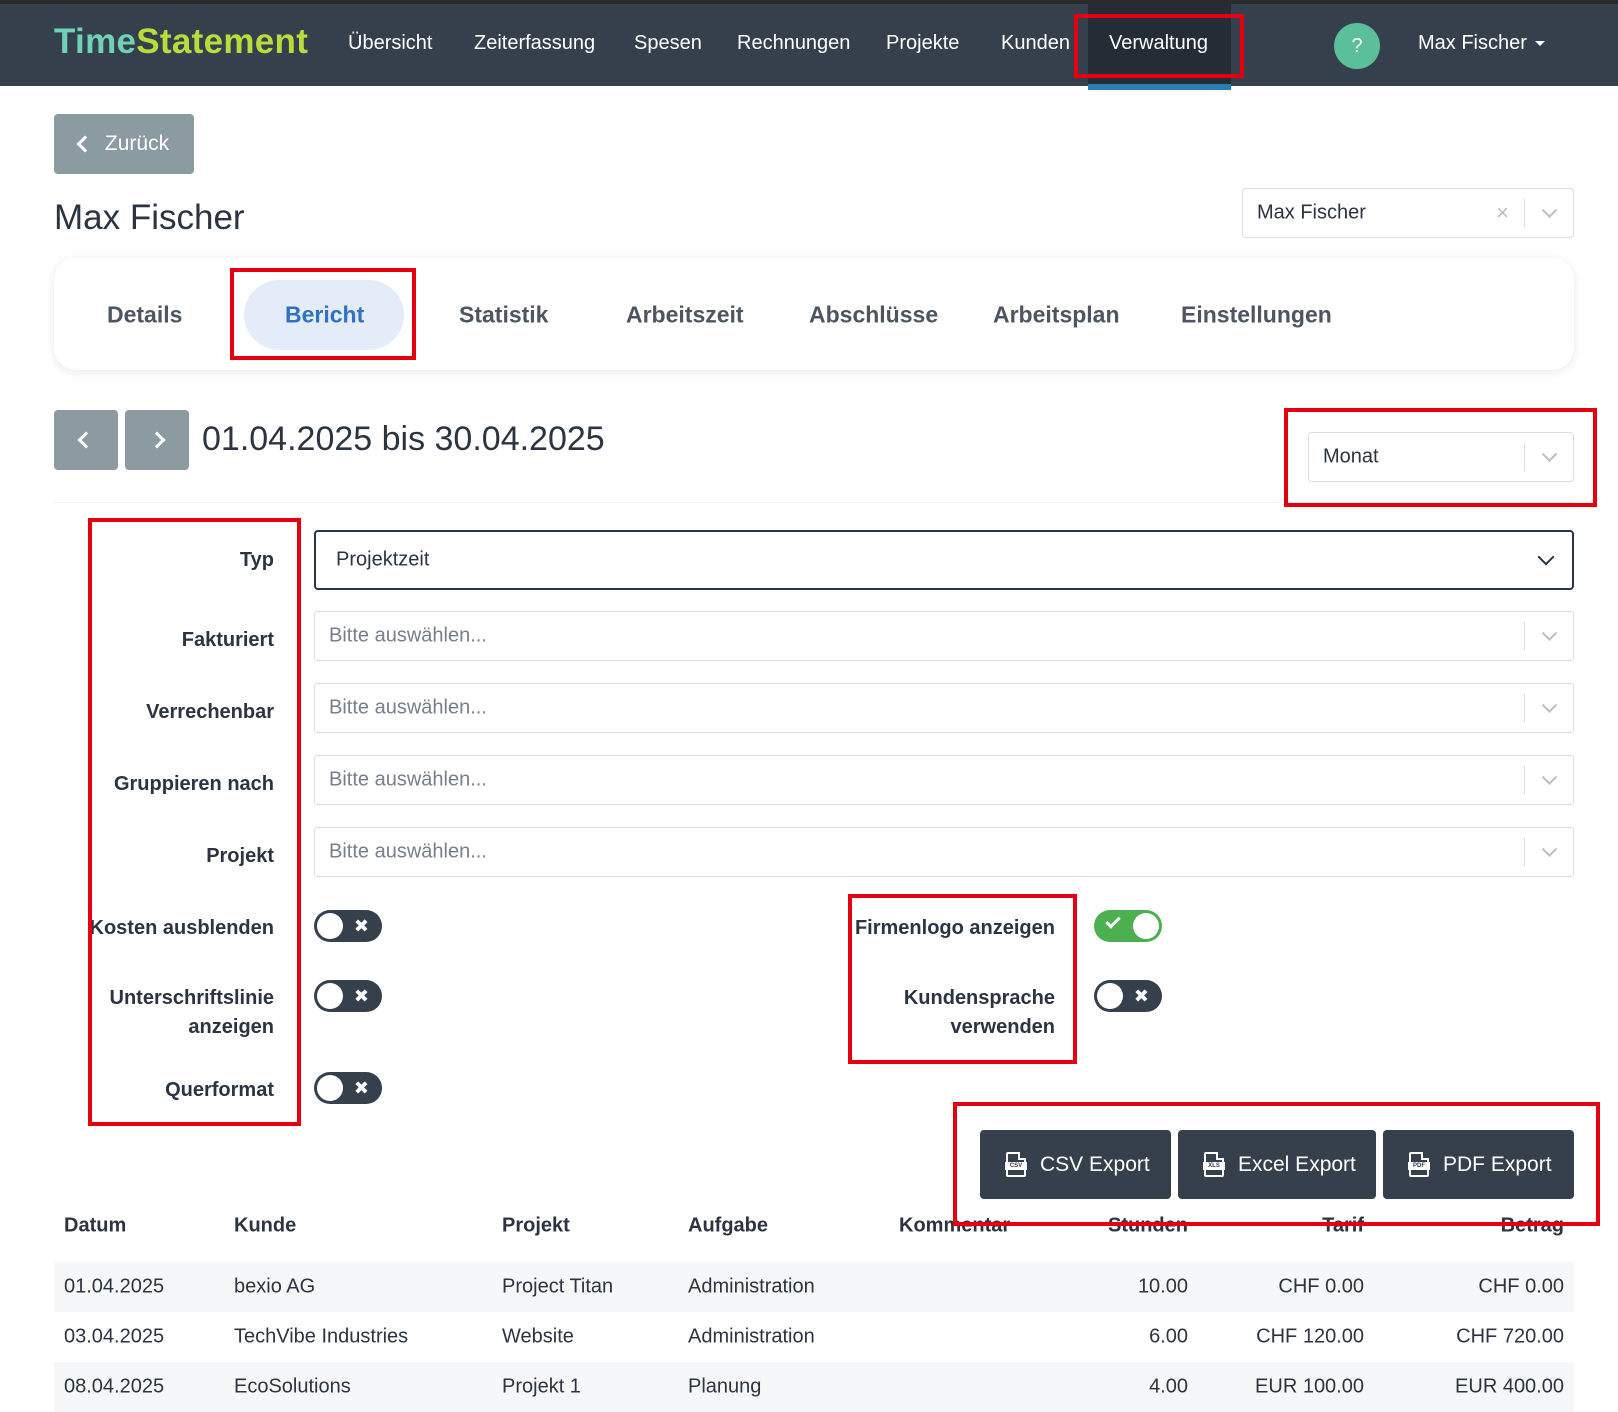 The height and width of the screenshot is (1412, 1618). I want to click on nav-spesen: Spesen, so click(668, 43).